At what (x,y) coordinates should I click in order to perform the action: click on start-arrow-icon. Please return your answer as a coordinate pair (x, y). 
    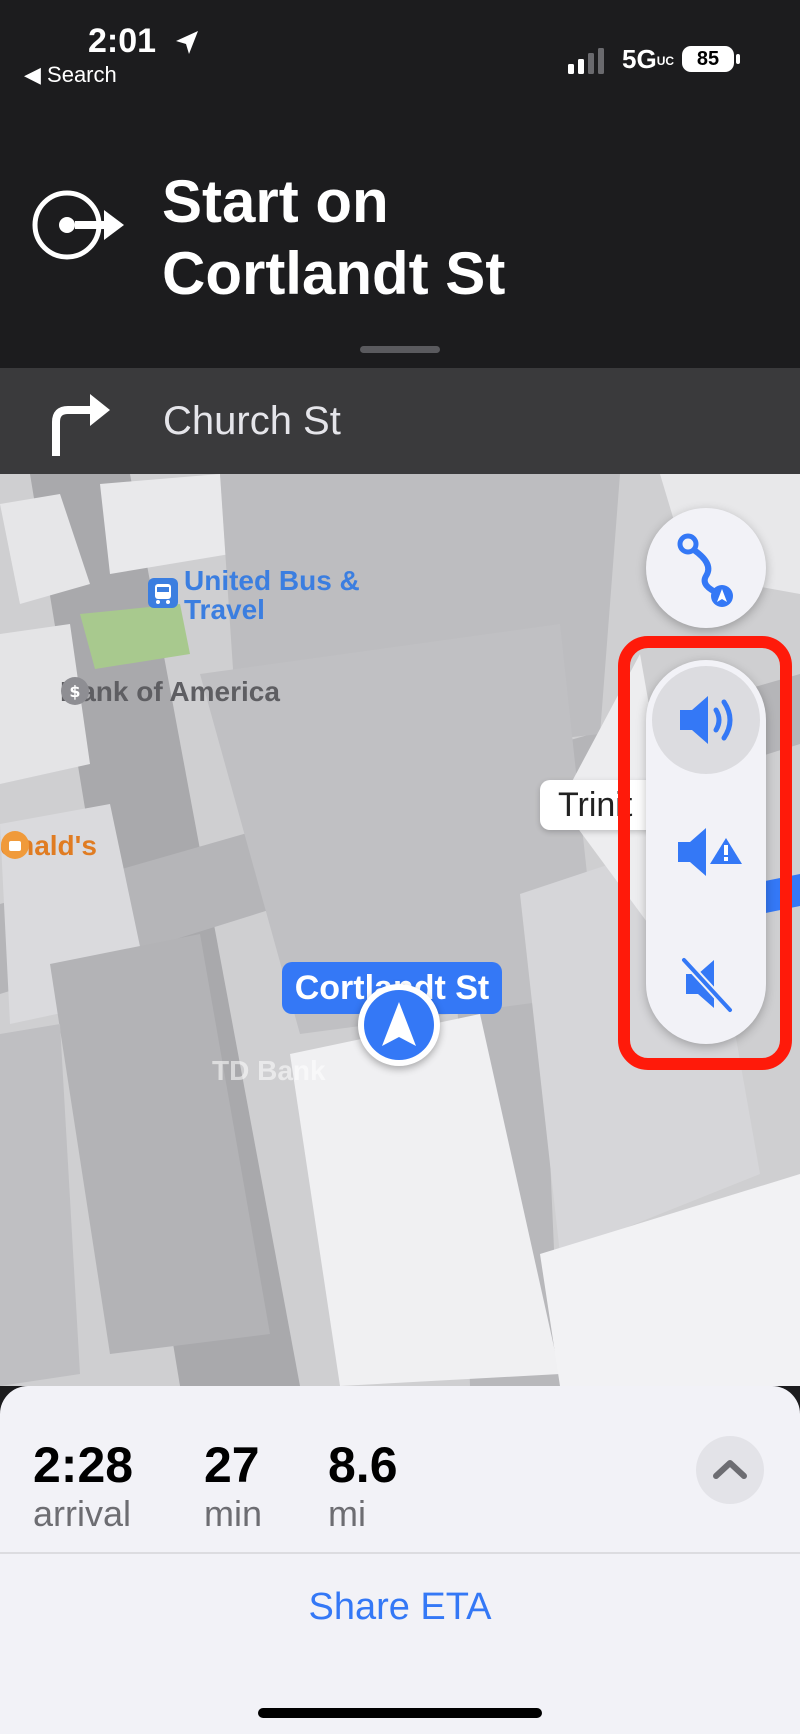
    Looking at the image, I should click on (78, 225).